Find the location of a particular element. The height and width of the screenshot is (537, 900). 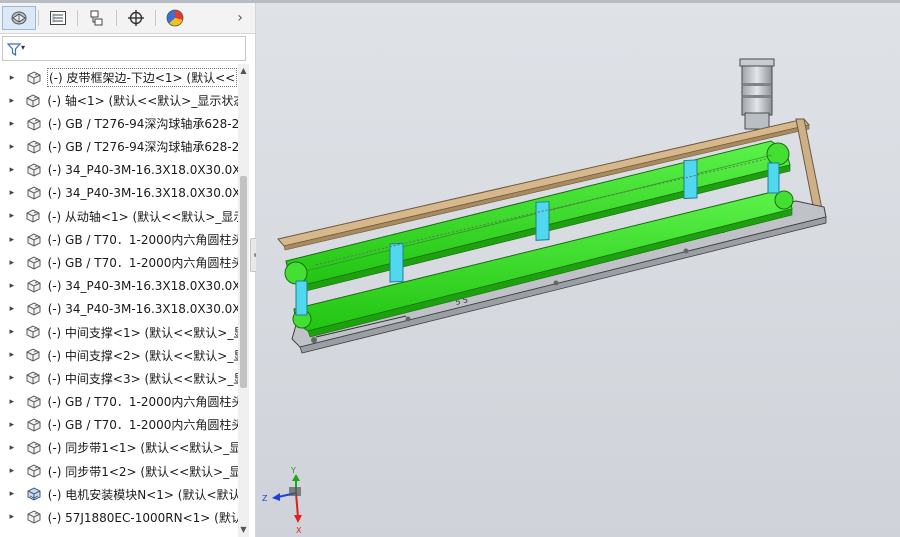

tree-item: ▸ (-) 57J1880EC-1000RN<1> (默认 is located at coordinates (119, 517).